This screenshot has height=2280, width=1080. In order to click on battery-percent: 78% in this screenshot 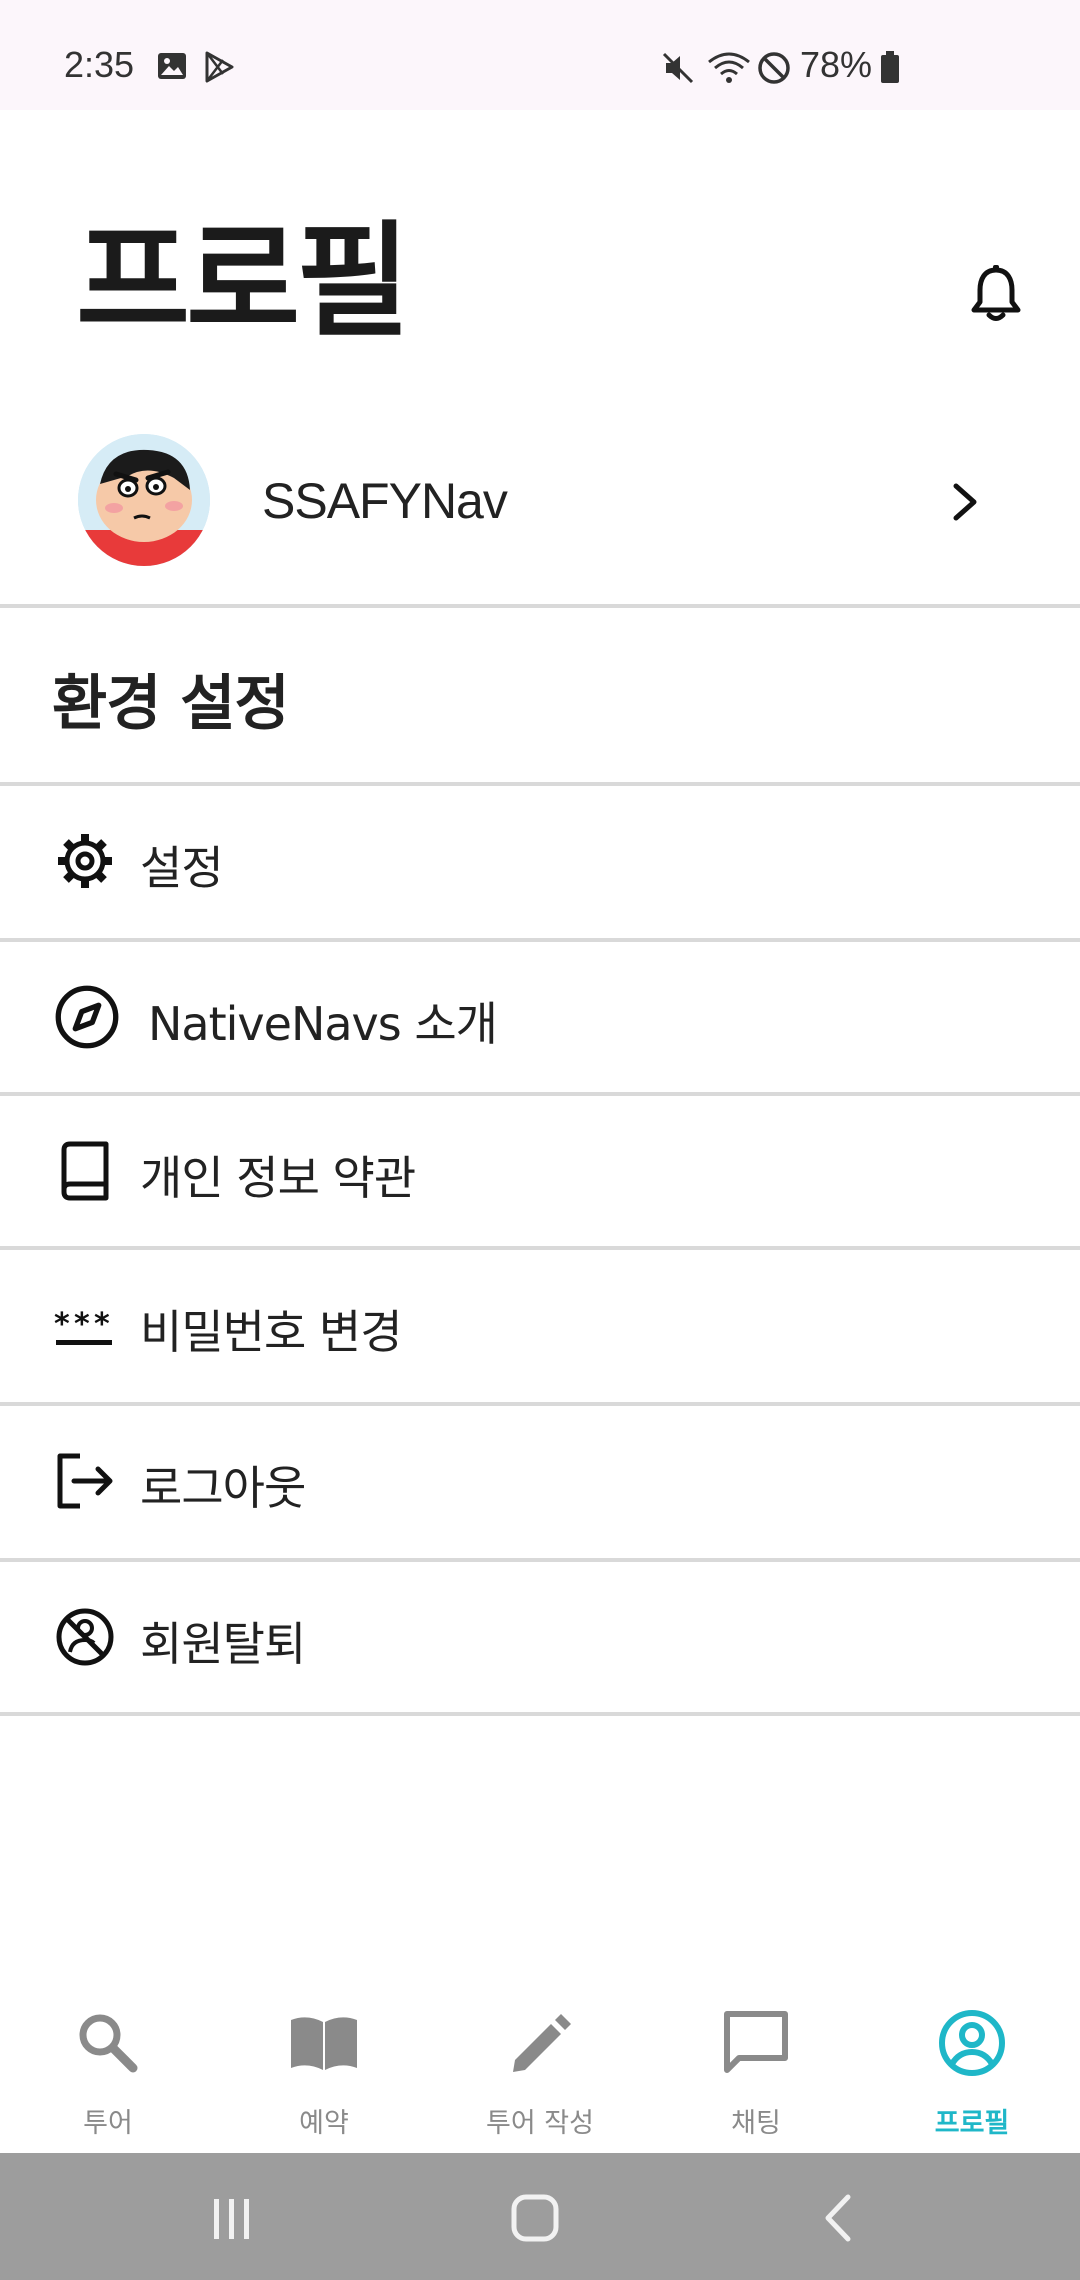, I will do `click(836, 64)`.